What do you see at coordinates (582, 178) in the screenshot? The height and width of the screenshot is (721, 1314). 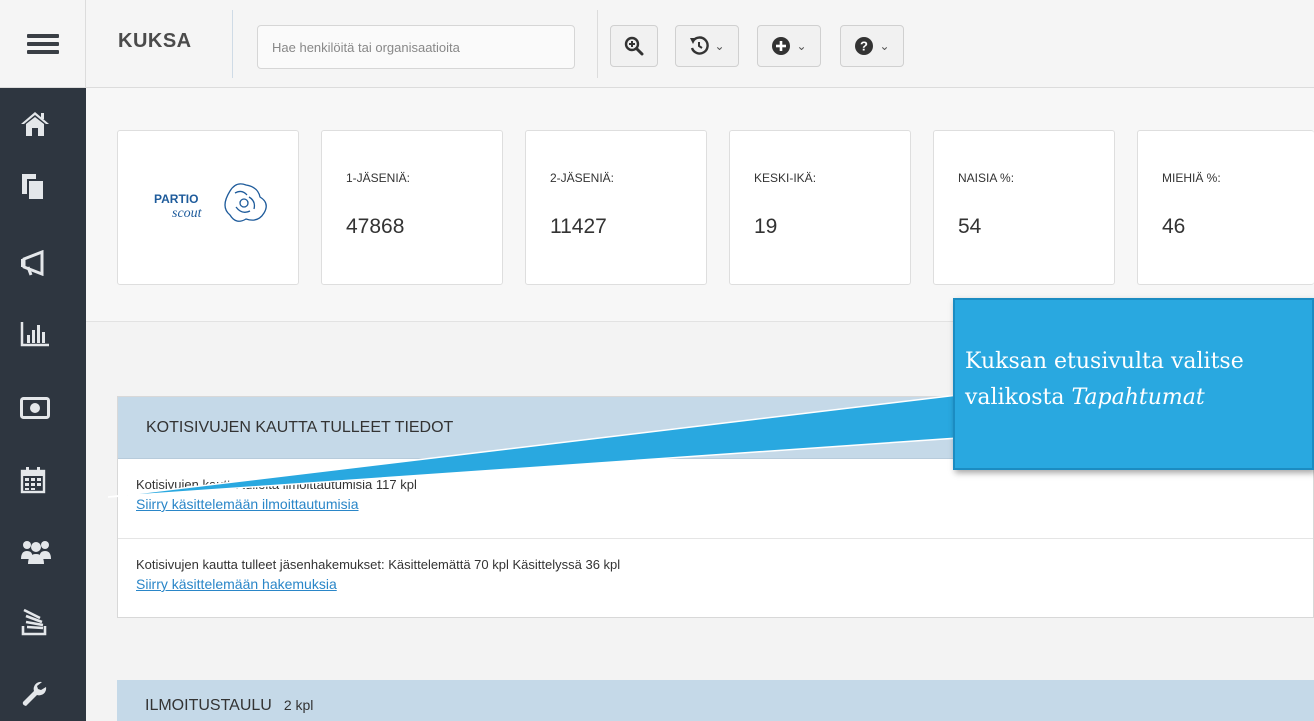 I see `stat-label: 2-JÄSENIÄ:` at bounding box center [582, 178].